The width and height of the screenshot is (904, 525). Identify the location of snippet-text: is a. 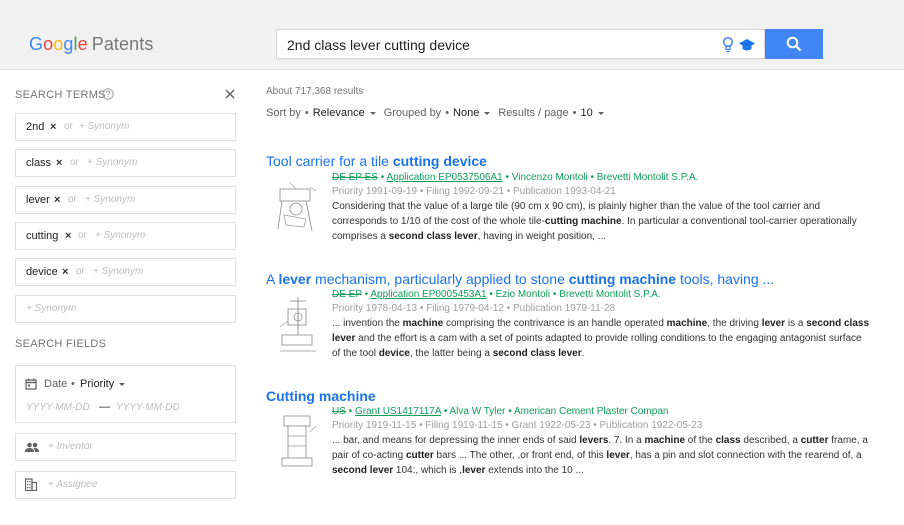
(796, 323).